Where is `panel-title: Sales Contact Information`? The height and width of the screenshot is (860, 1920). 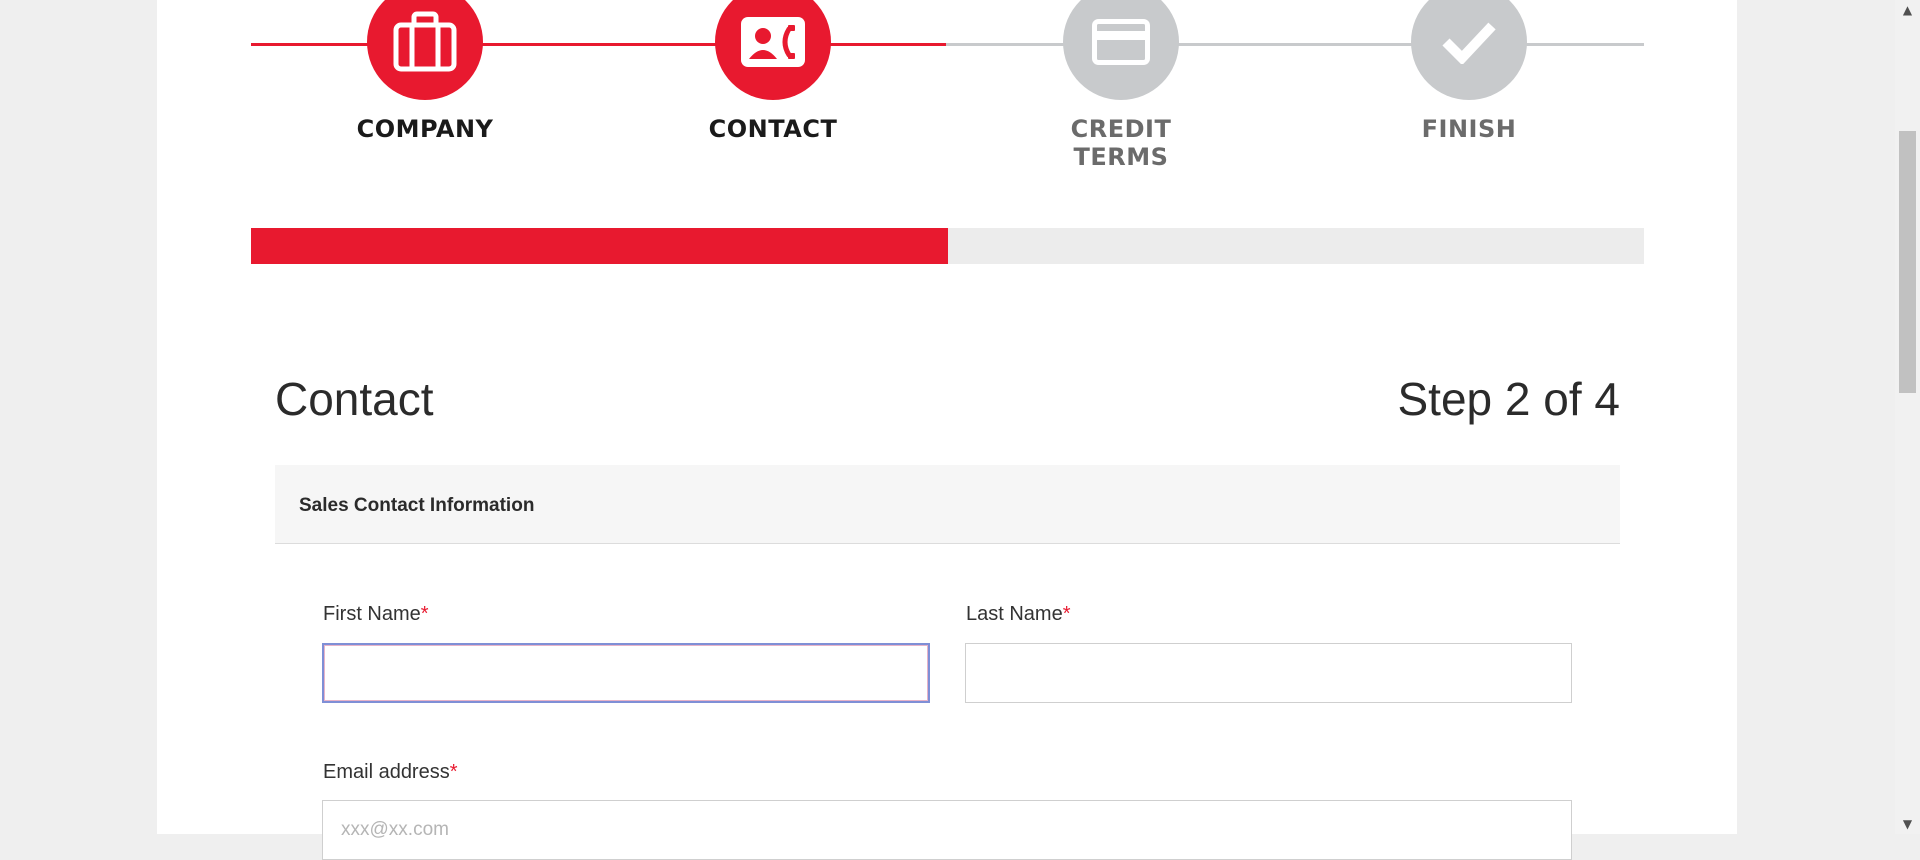 panel-title: Sales Contact Information is located at coordinates (417, 505).